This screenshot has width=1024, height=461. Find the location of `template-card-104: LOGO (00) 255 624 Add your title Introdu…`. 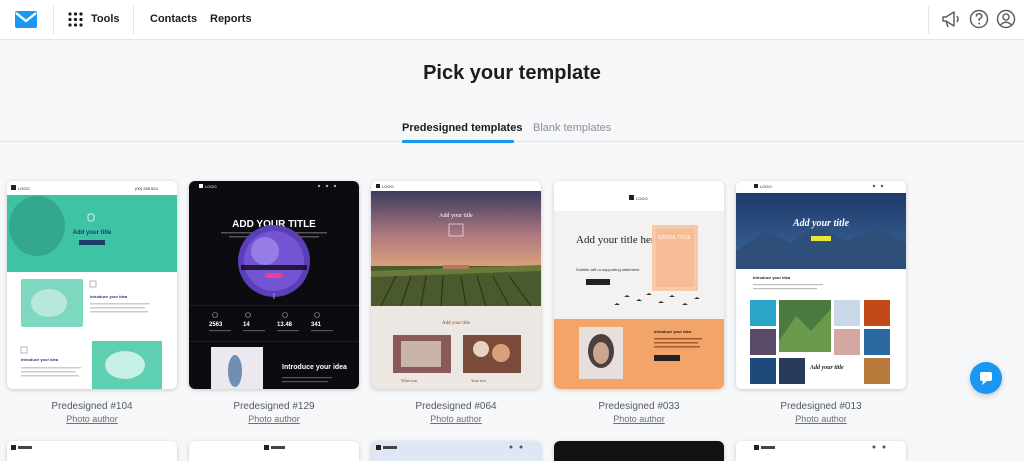

template-card-104: LOGO (00) 255 624 Add your title Introdu… is located at coordinates (92, 285).